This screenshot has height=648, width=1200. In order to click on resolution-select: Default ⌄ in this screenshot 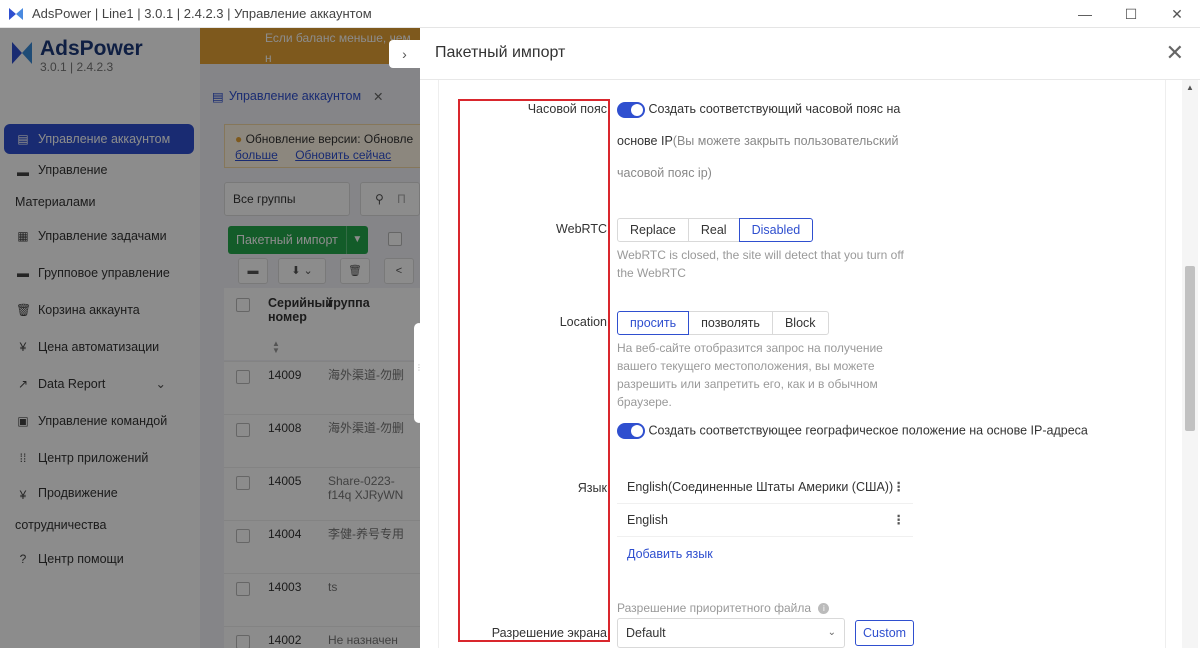, I will do `click(731, 633)`.